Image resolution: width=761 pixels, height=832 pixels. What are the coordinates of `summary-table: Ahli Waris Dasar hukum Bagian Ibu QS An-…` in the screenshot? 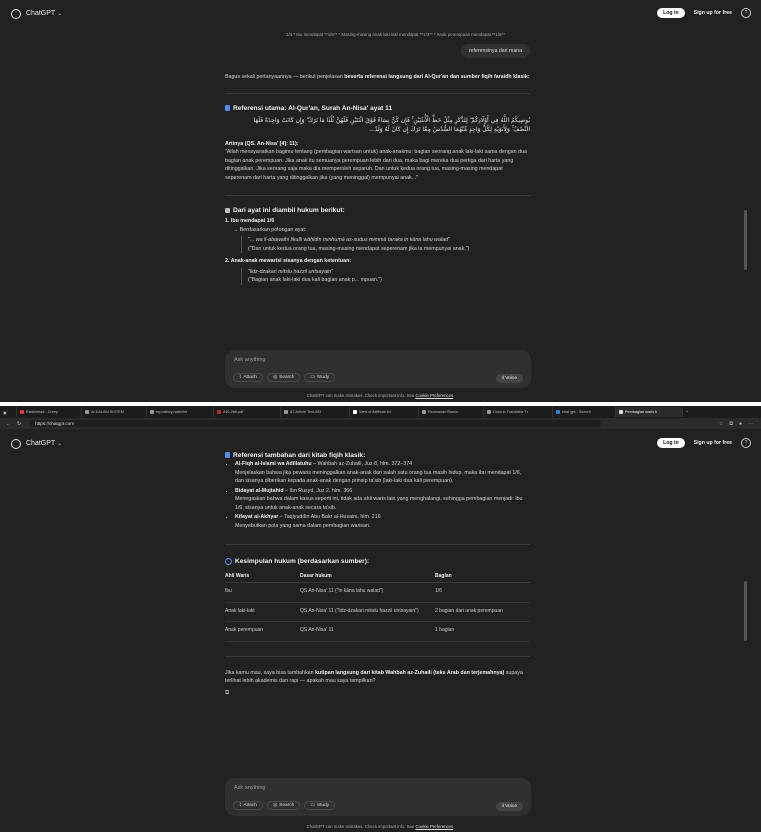 It's located at (377, 606).